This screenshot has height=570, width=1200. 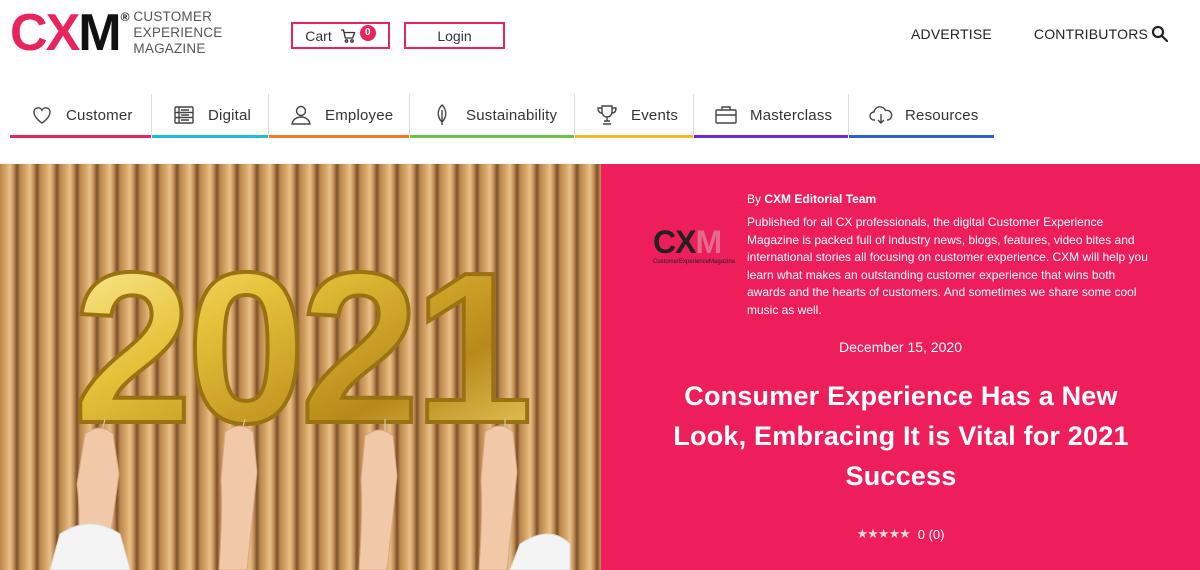 I want to click on site-logo: CXM ® CUSTOMER EXPERIENCE MAGAZINE, so click(x=116, y=33).